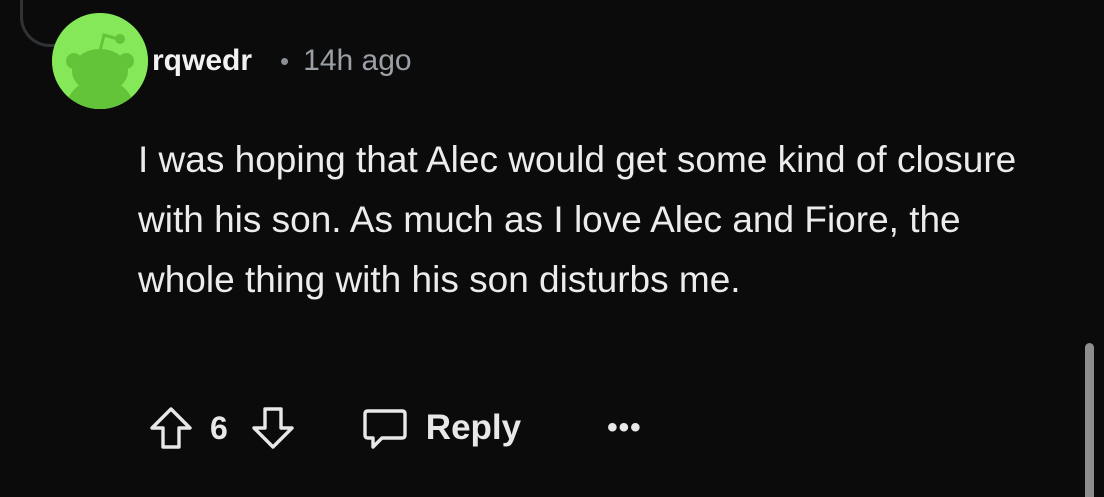 The image size is (1104, 497). What do you see at coordinates (473, 427) in the screenshot?
I see `reply-label: Reply` at bounding box center [473, 427].